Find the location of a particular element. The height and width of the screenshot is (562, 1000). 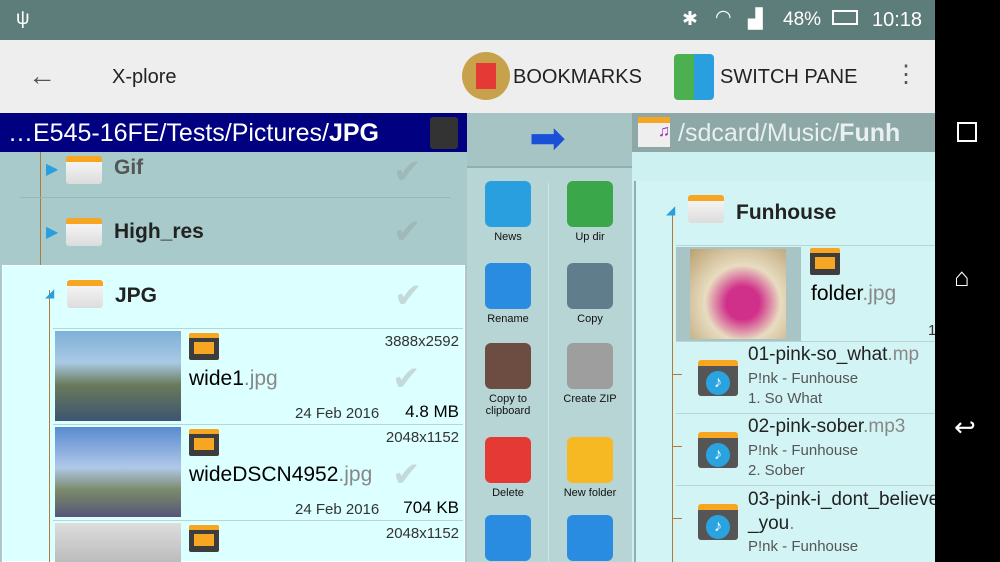

tool-button: Rename is located at coordinates (508, 294).